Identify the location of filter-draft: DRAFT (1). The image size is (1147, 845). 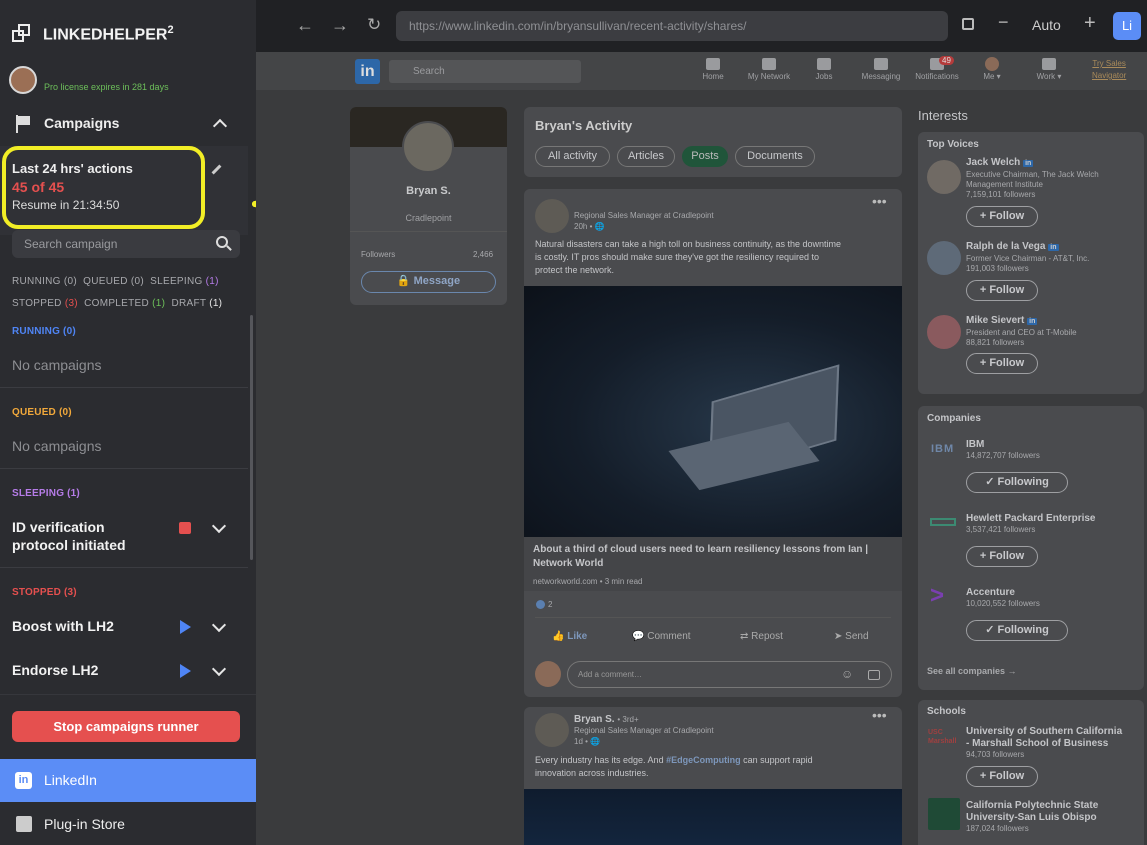
(196, 303).